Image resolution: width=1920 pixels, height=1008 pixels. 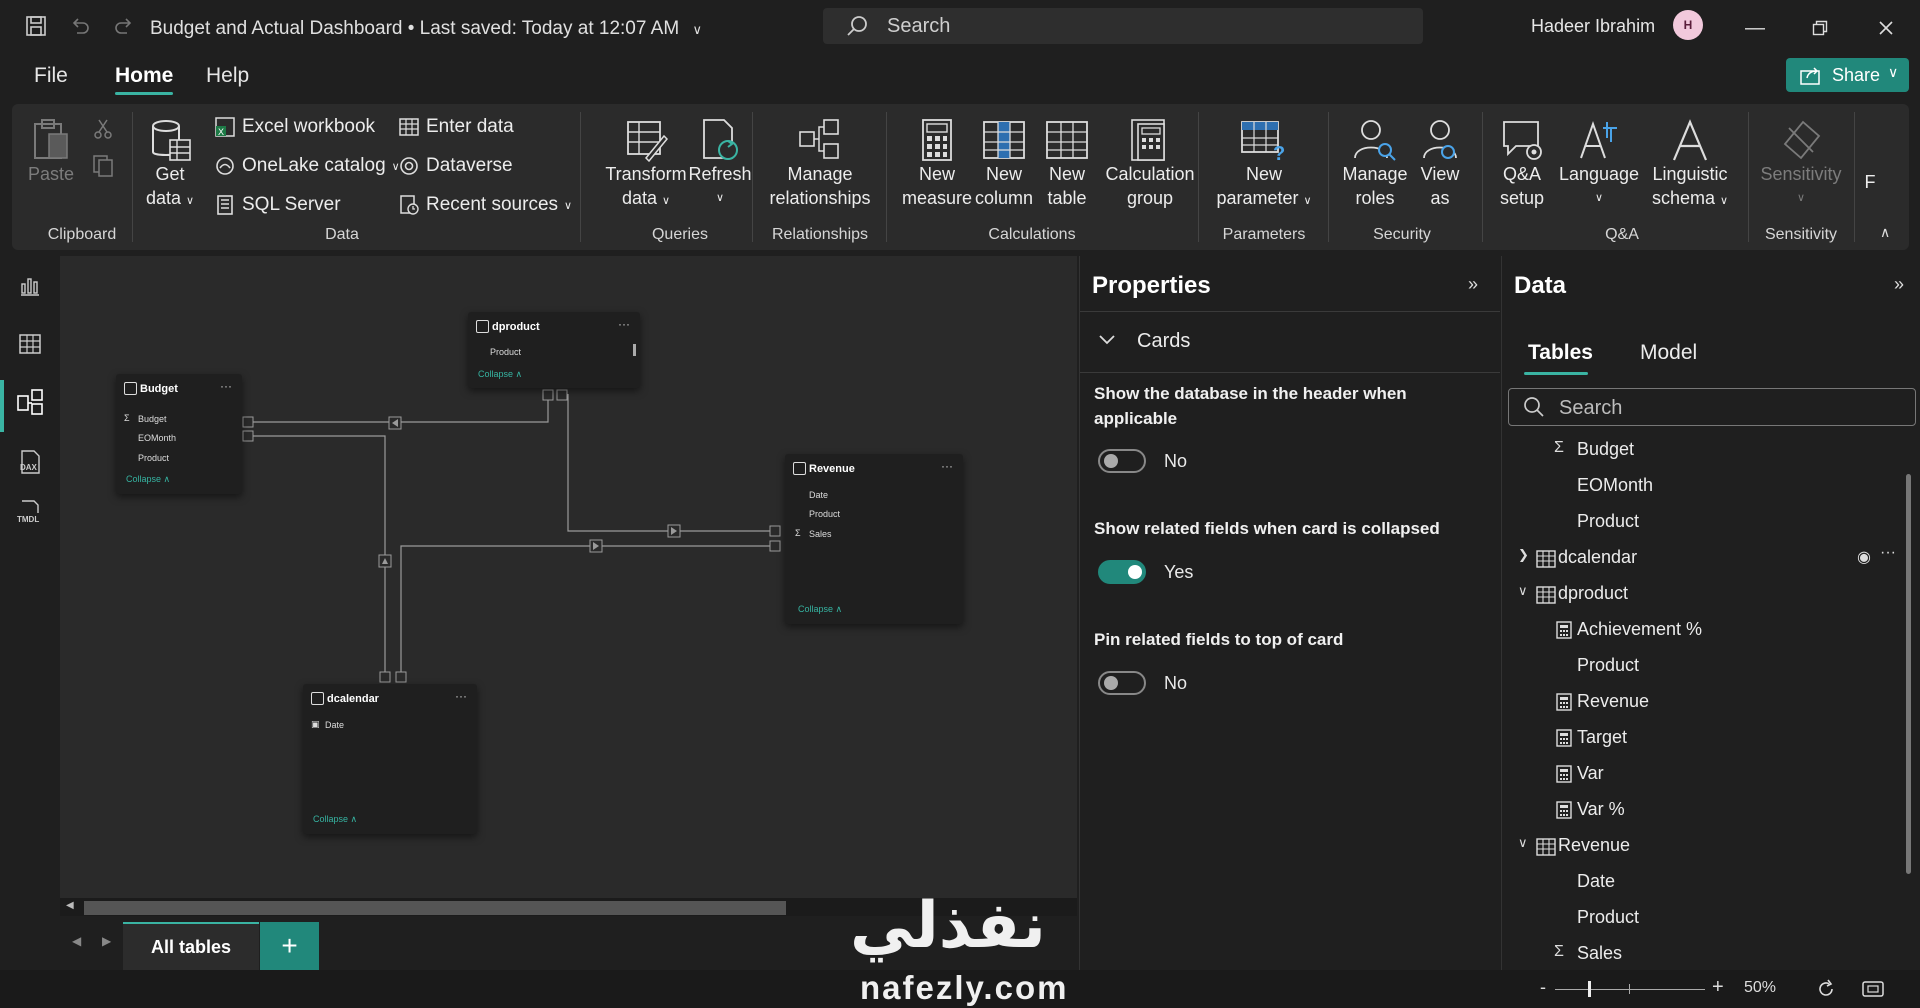 What do you see at coordinates (1711, 918) in the screenshot?
I see `tree-item-revenue-product: Product` at bounding box center [1711, 918].